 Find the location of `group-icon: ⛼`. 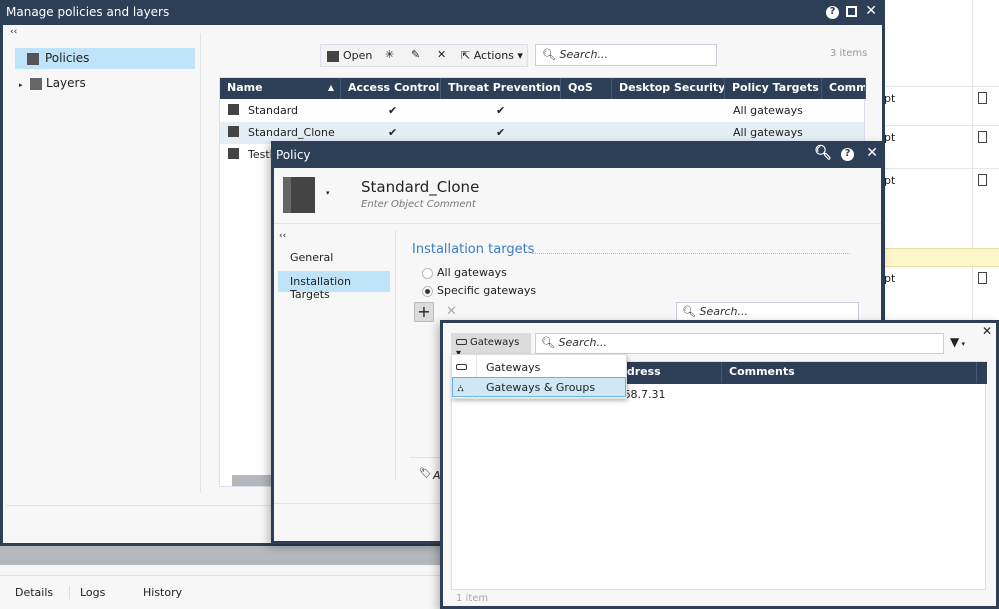

group-icon: ⛼ is located at coordinates (461, 389).